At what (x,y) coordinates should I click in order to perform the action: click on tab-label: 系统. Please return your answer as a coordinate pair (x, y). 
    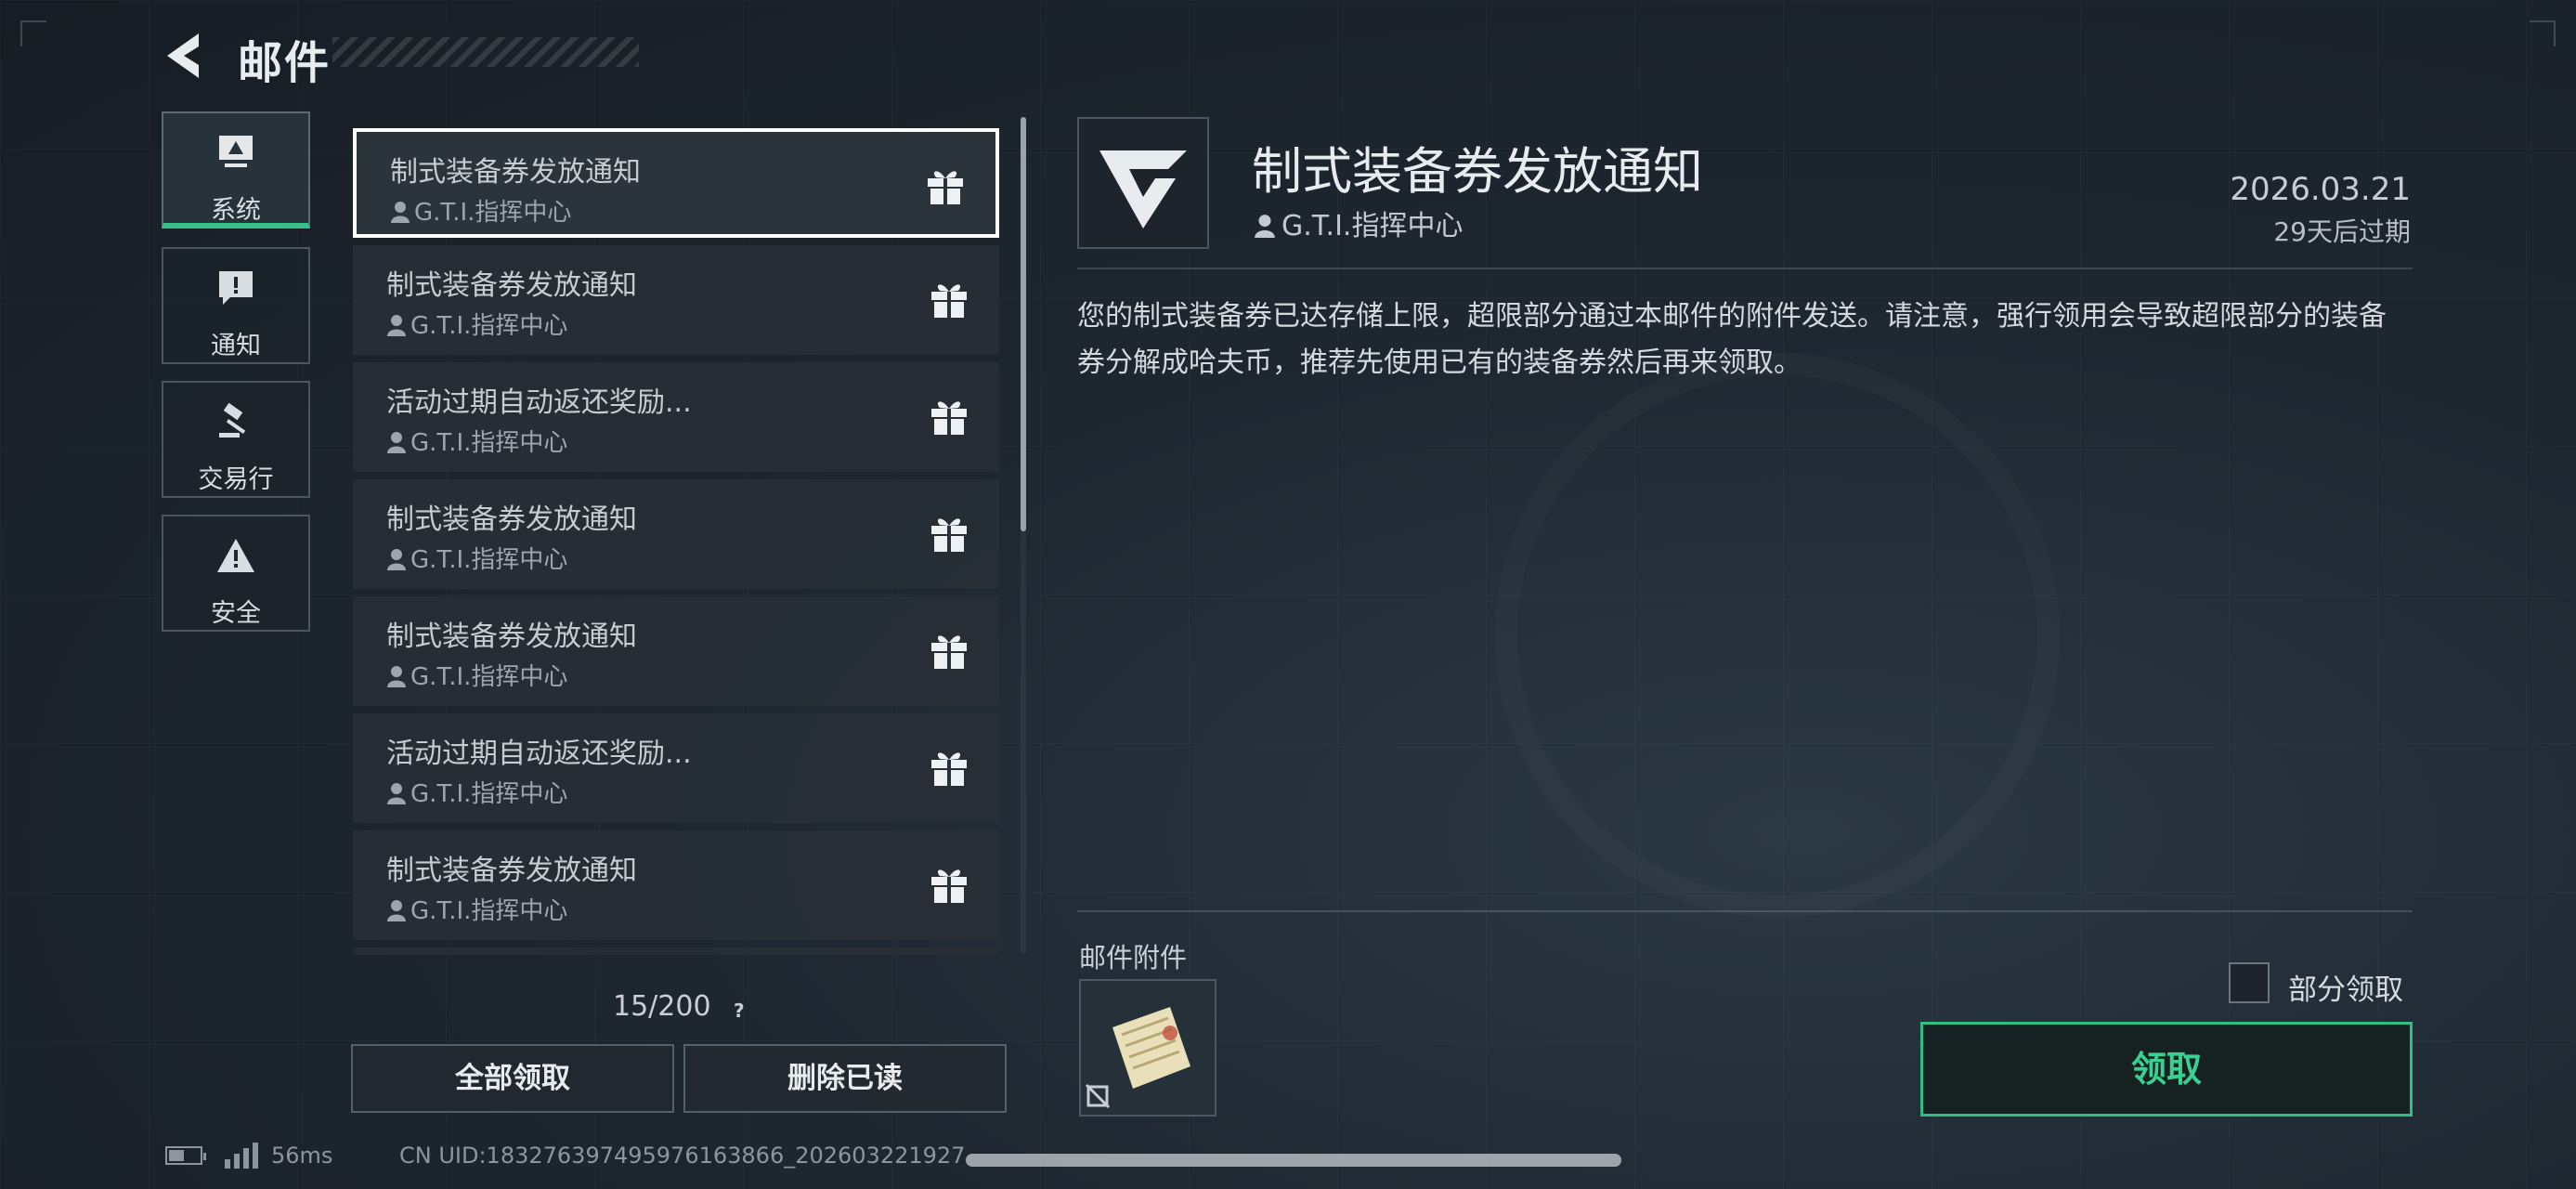
    Looking at the image, I should click on (236, 210).